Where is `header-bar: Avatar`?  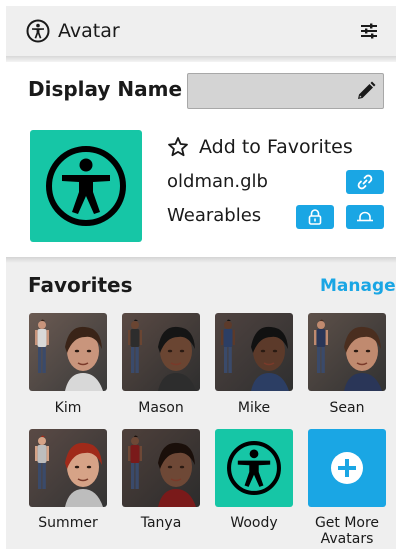 header-bar: Avatar is located at coordinates (201, 31).